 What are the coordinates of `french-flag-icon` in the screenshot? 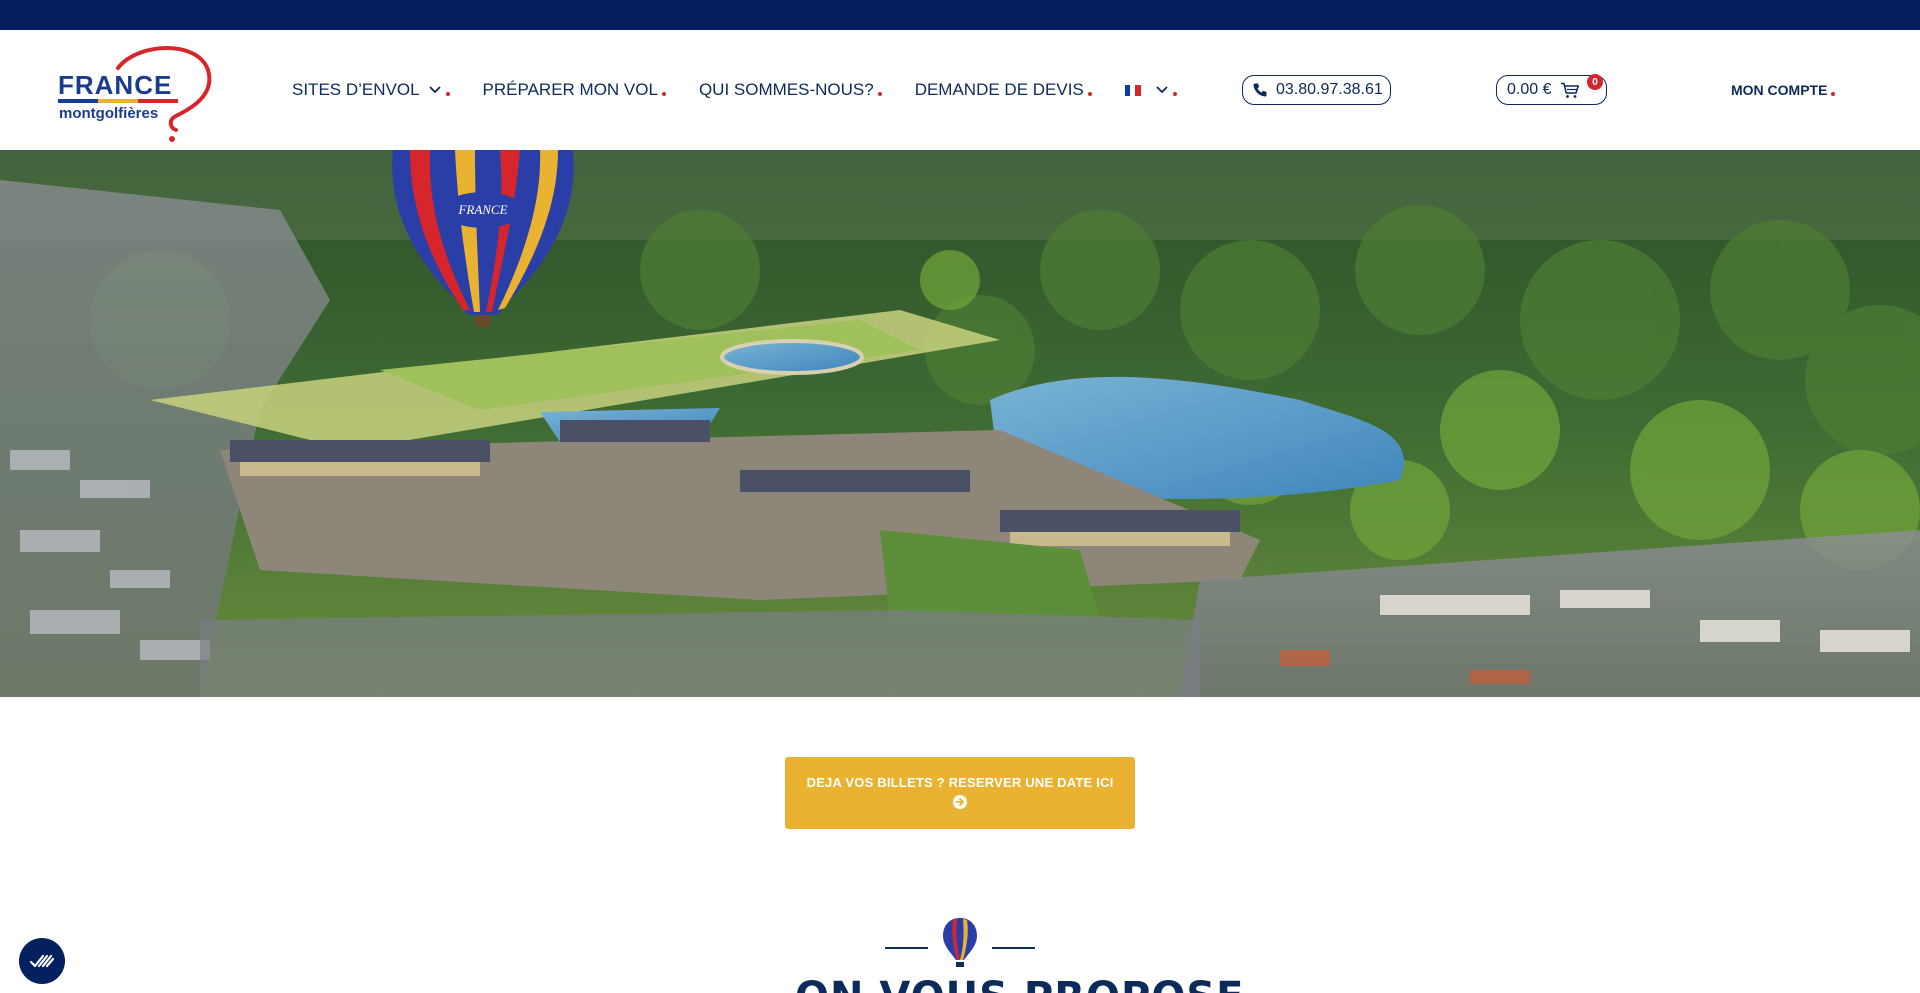 It's located at (1132, 90).